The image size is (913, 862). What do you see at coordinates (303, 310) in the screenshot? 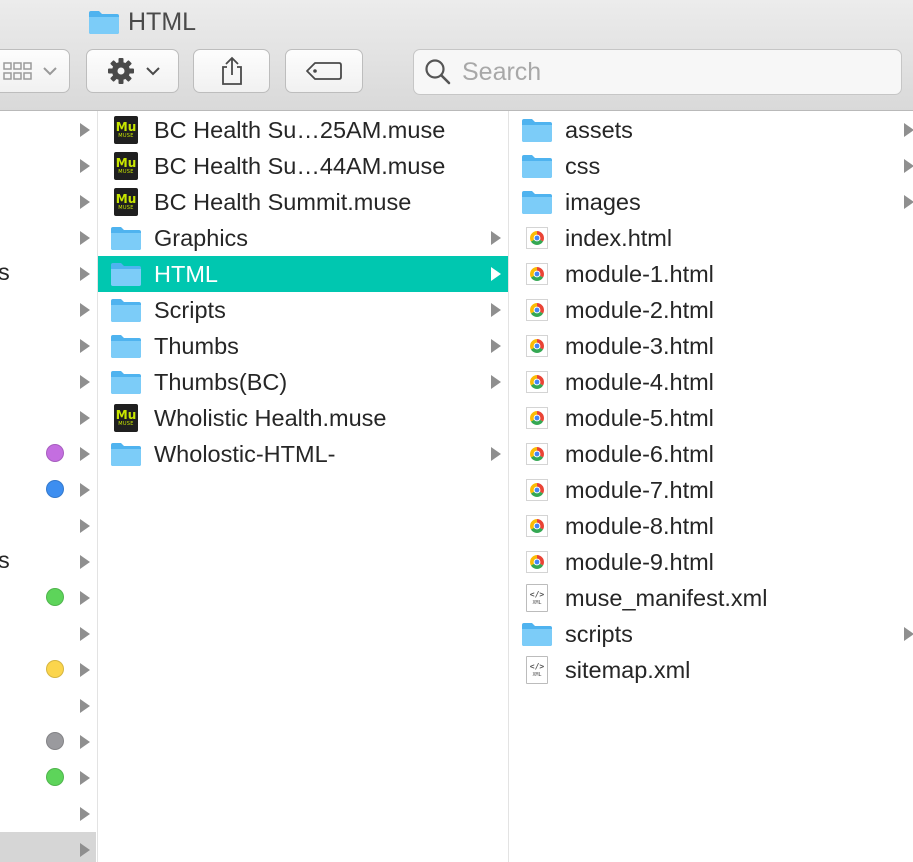
I see `folder-row: Scripts` at bounding box center [303, 310].